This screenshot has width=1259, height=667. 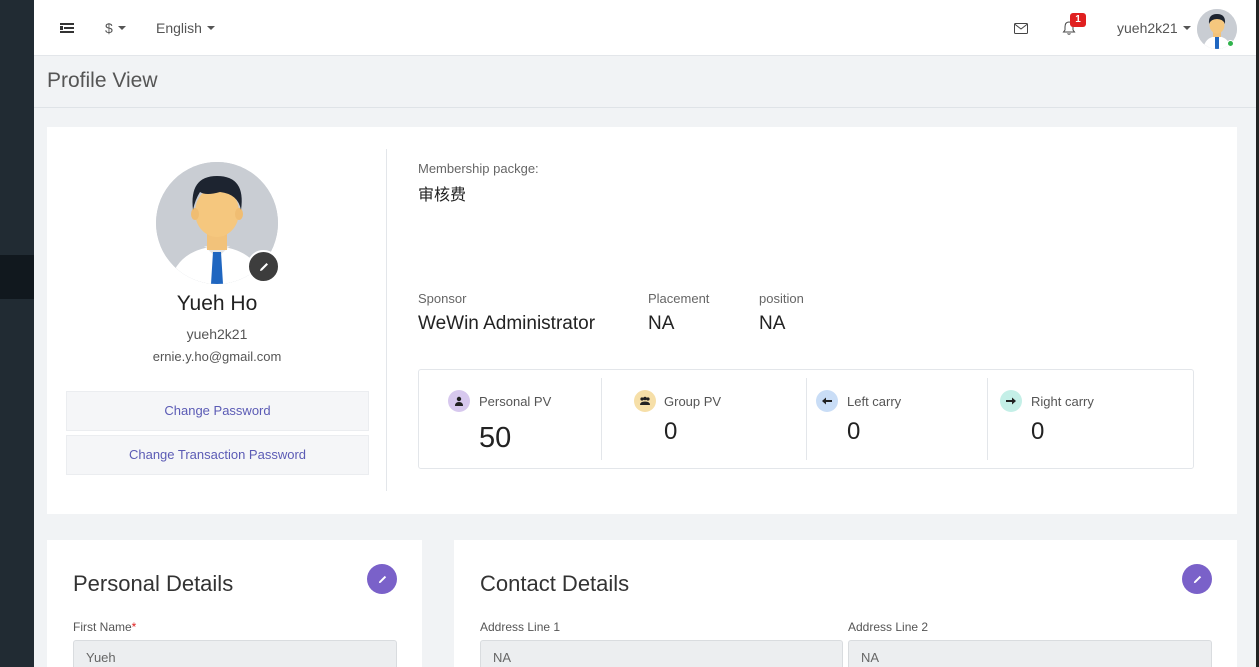 I want to click on position-value: NA, so click(x=772, y=323).